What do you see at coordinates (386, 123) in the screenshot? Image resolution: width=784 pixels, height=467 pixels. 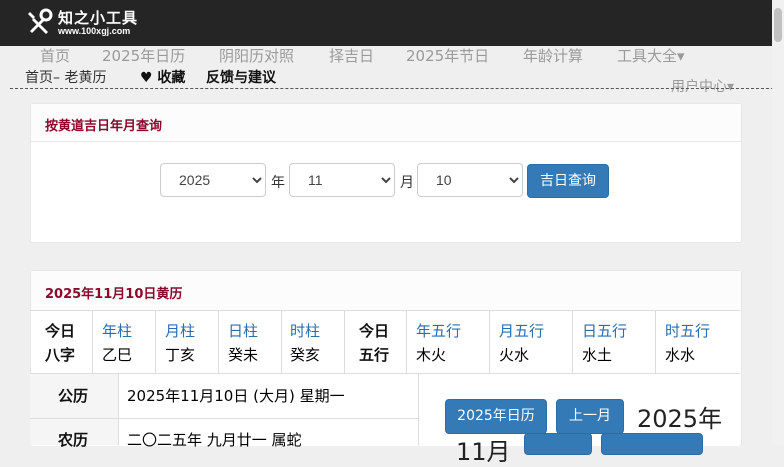 I see `query-panel-header: 按黄道吉日年月查询` at bounding box center [386, 123].